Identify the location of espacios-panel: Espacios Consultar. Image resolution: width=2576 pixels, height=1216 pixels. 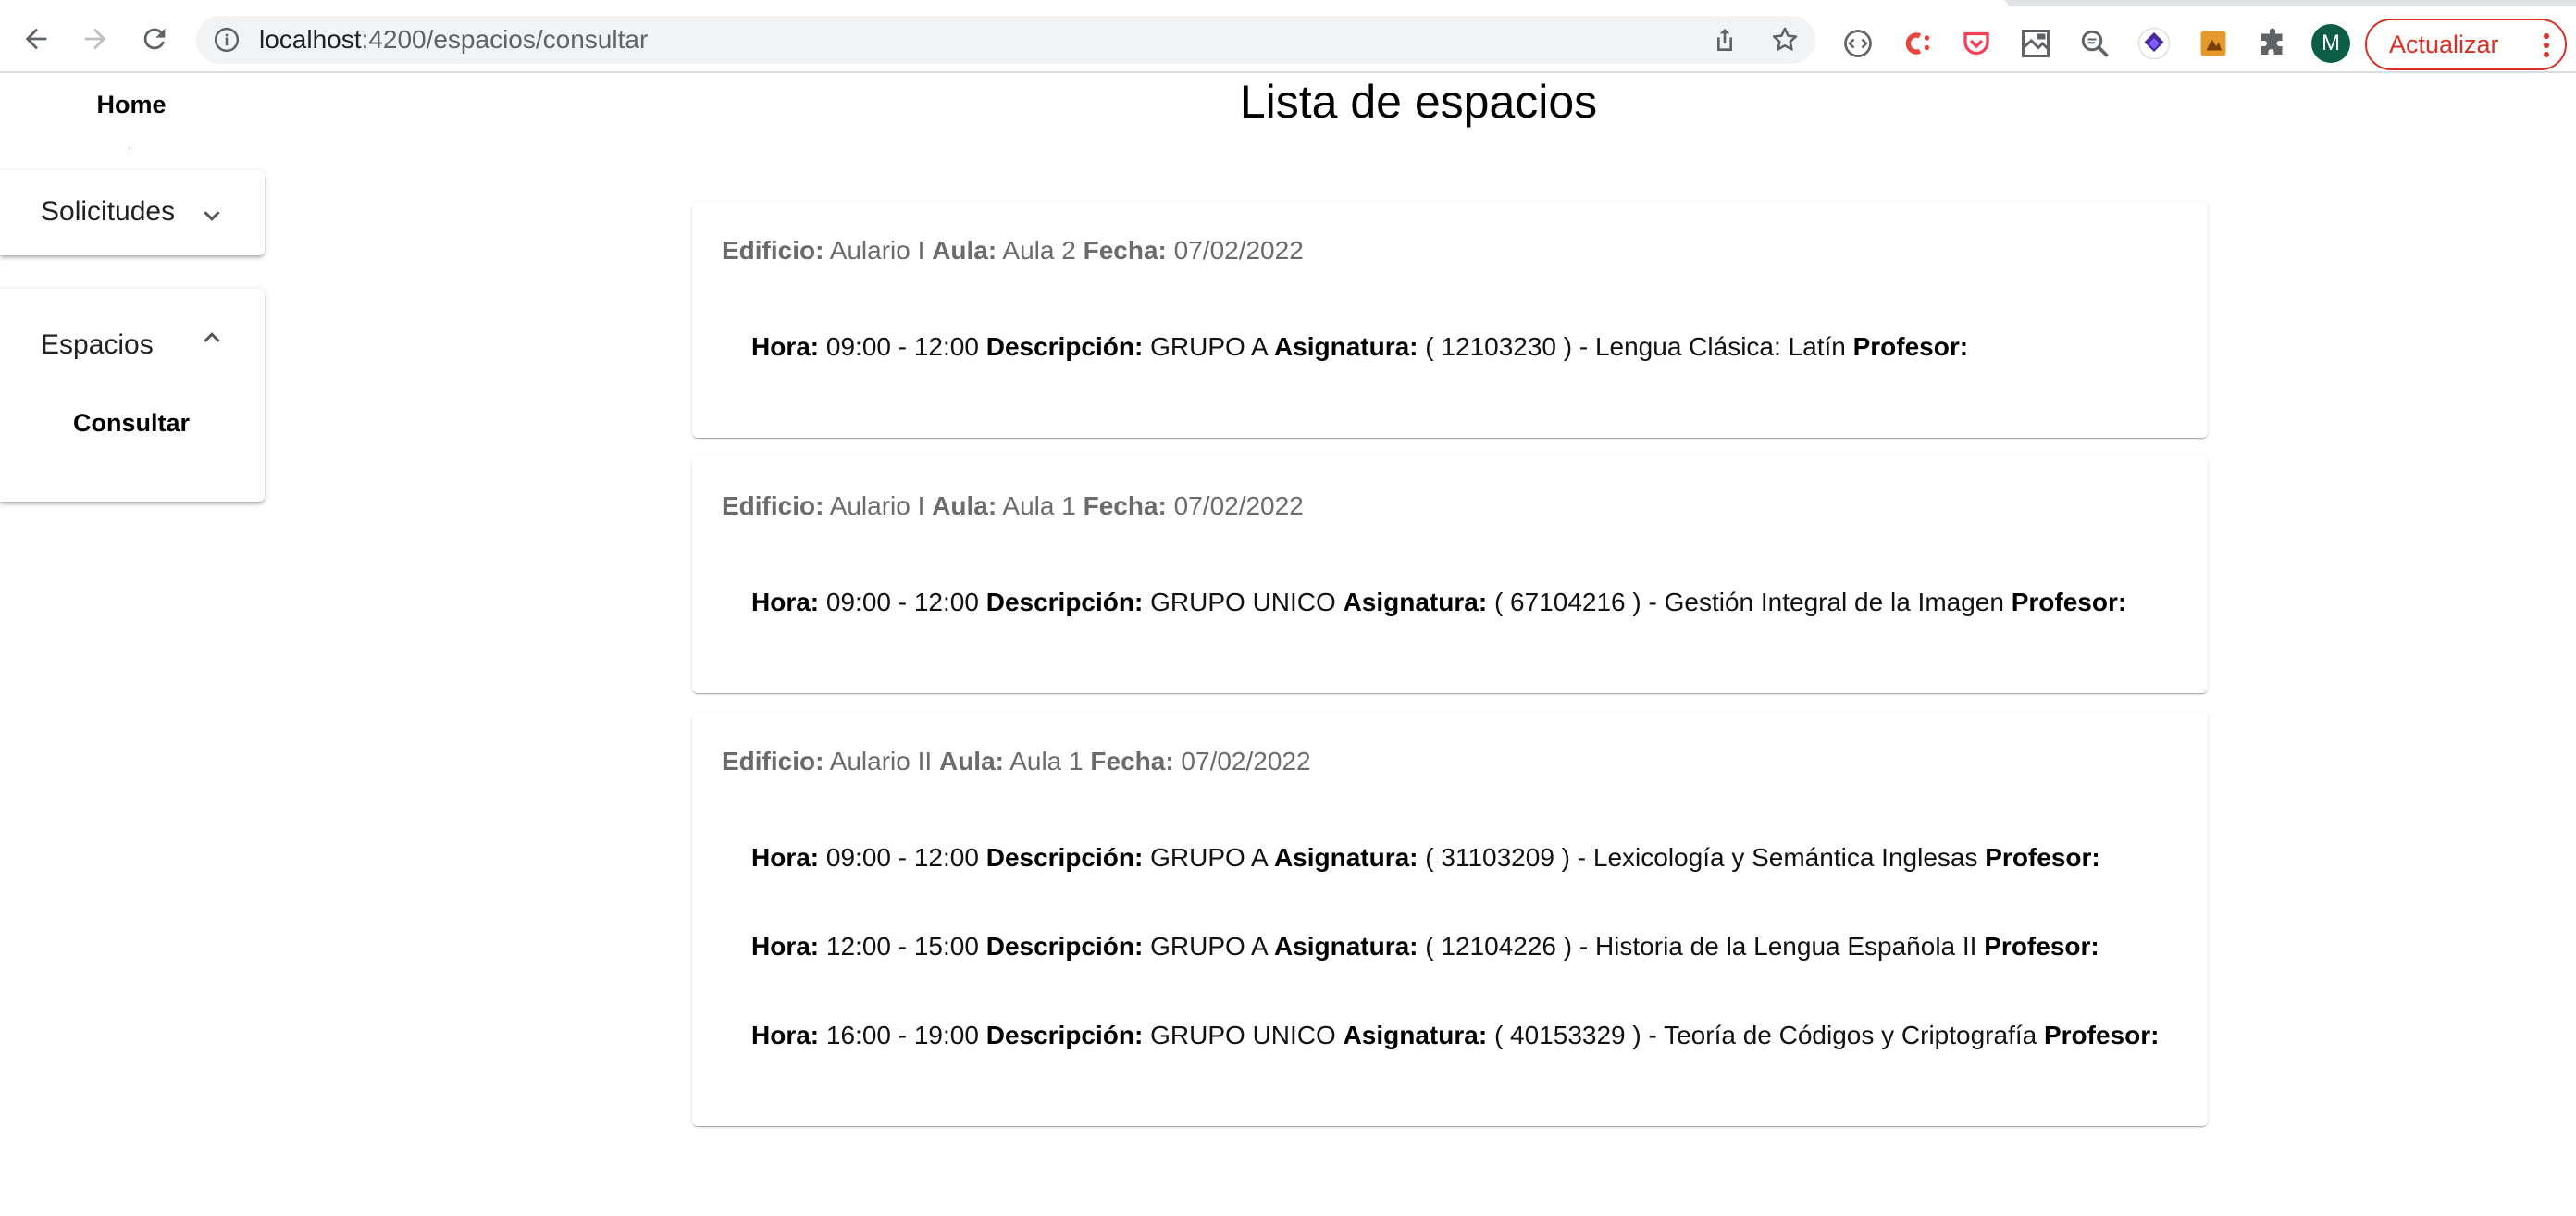
(132, 395).